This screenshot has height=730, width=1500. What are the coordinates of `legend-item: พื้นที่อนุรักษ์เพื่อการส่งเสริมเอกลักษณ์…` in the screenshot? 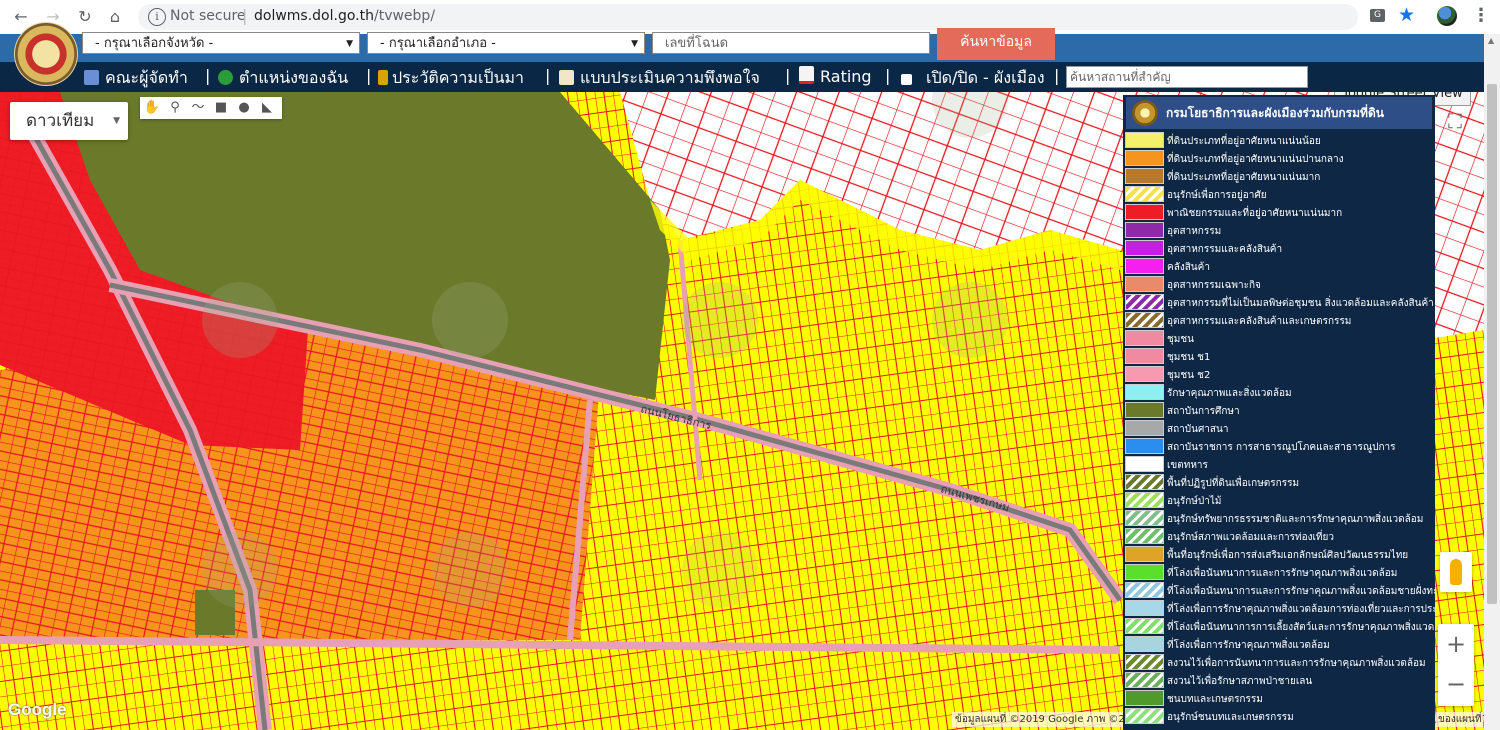 It's located at (1279, 555).